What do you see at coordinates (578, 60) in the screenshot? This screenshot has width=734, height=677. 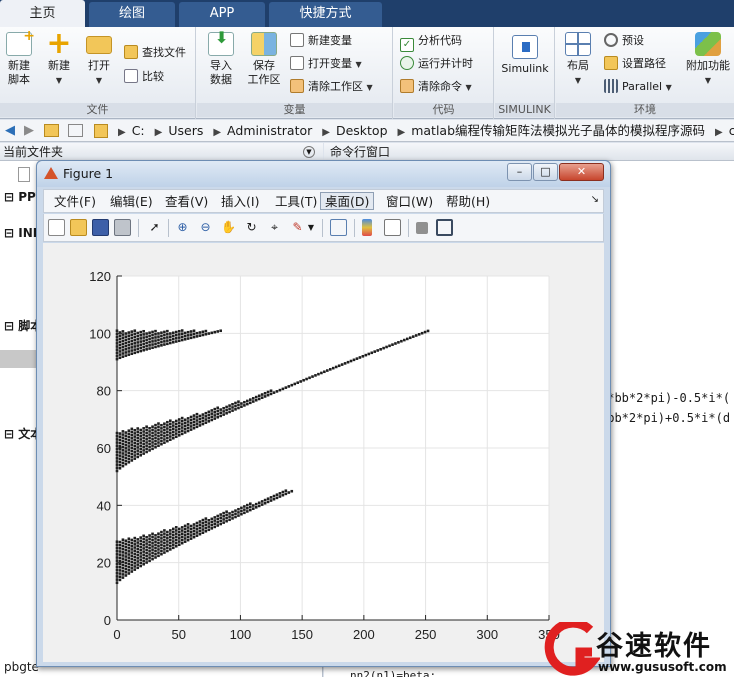 I see `layout-button: 布局 ▼` at bounding box center [578, 60].